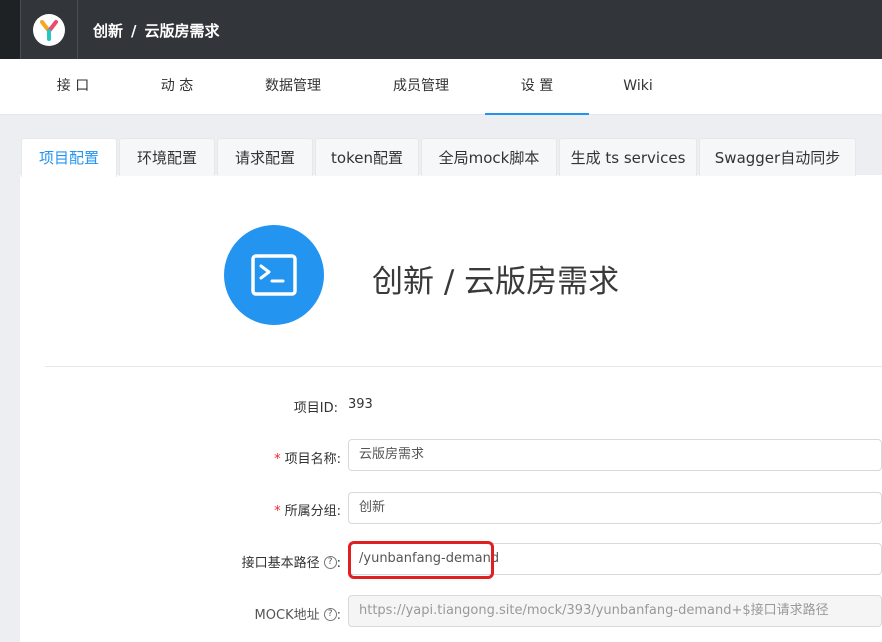  I want to click on nav-tab-settings: 设 置, so click(537, 87).